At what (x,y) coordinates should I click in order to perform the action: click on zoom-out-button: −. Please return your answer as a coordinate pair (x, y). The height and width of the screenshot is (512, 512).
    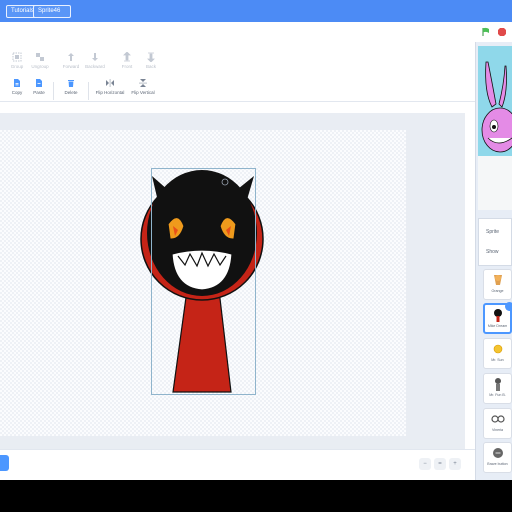
    Looking at the image, I should click on (425, 464).